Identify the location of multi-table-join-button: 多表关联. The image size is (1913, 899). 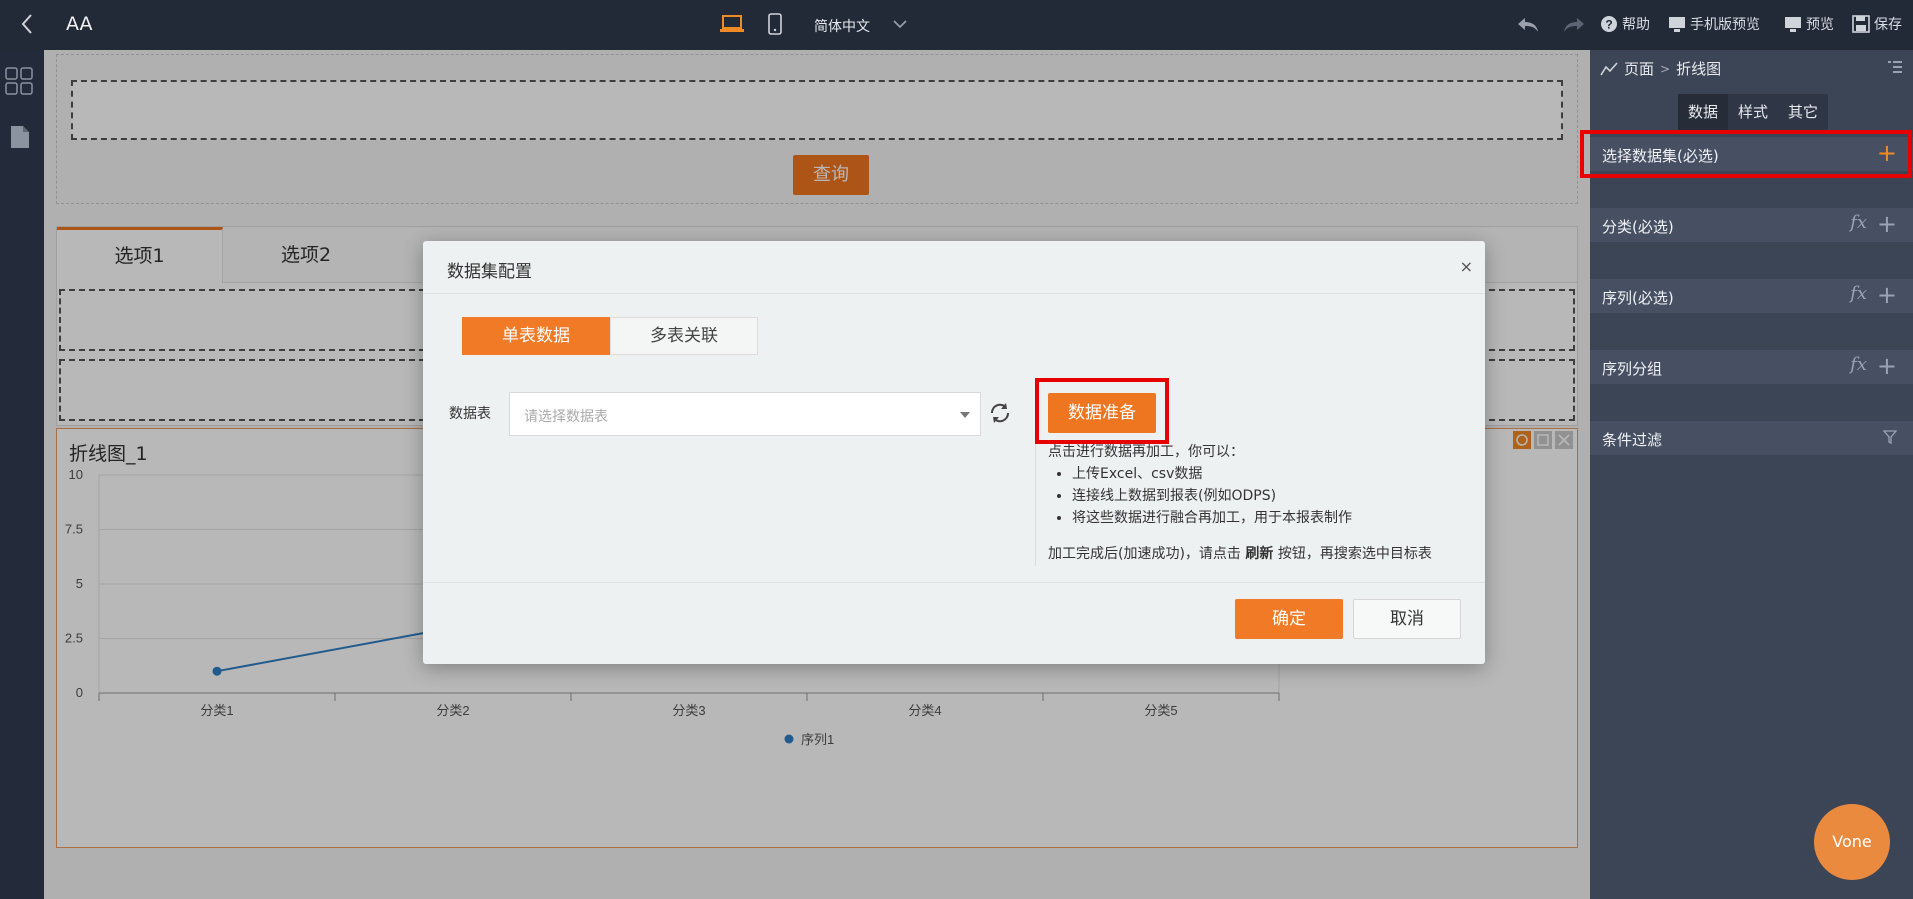
(684, 336).